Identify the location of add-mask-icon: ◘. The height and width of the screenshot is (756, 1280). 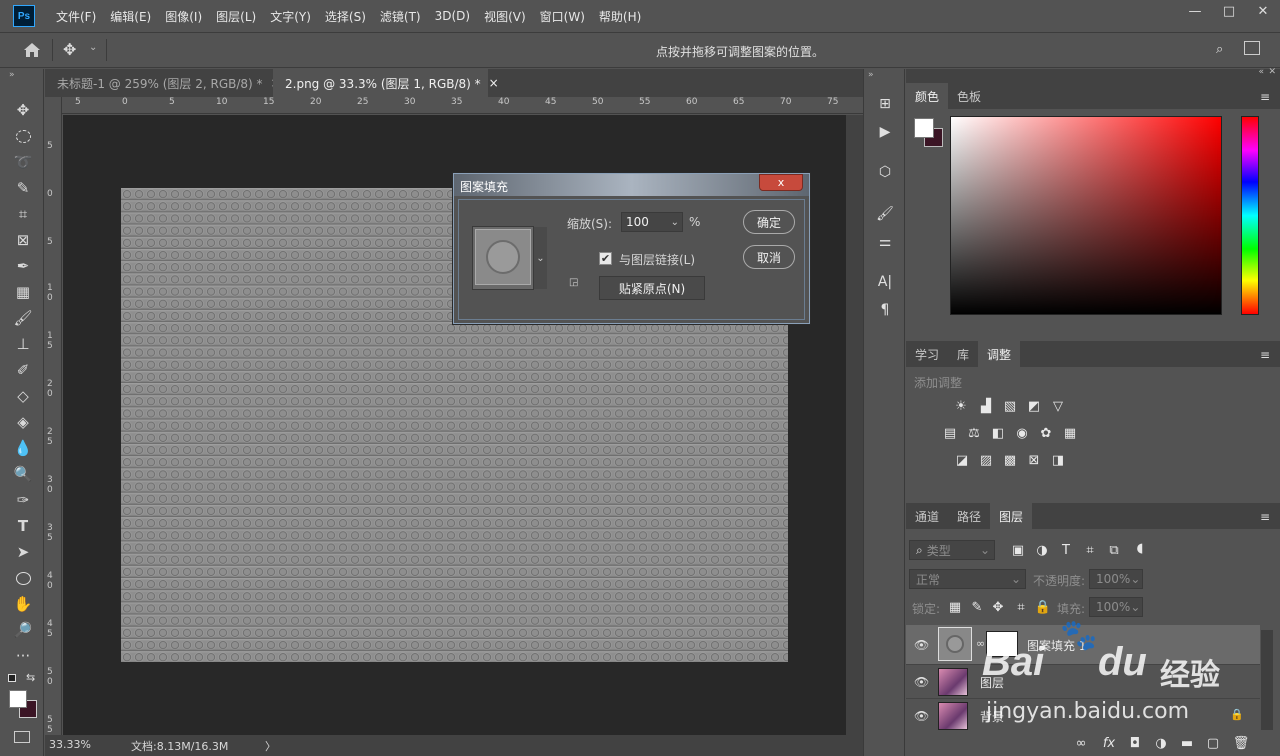
(1135, 743).